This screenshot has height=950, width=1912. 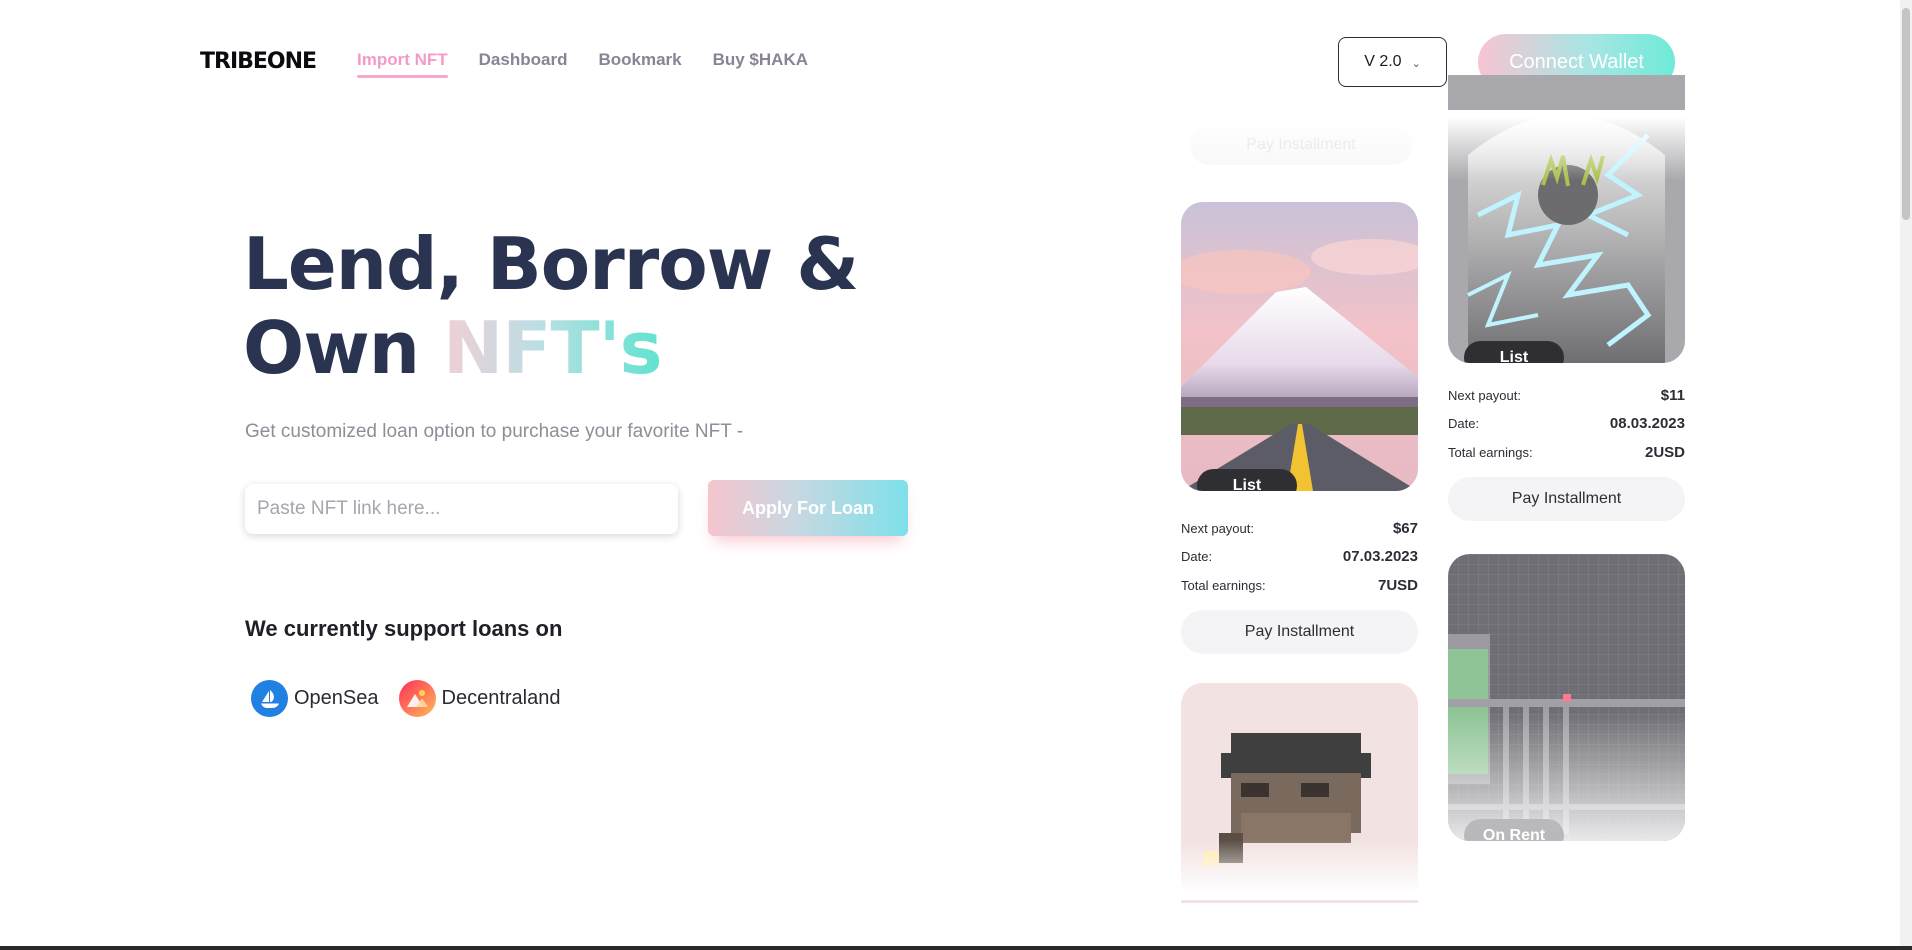 What do you see at coordinates (551, 264) in the screenshot?
I see `hero-title-line1: Lend, Borrow &` at bounding box center [551, 264].